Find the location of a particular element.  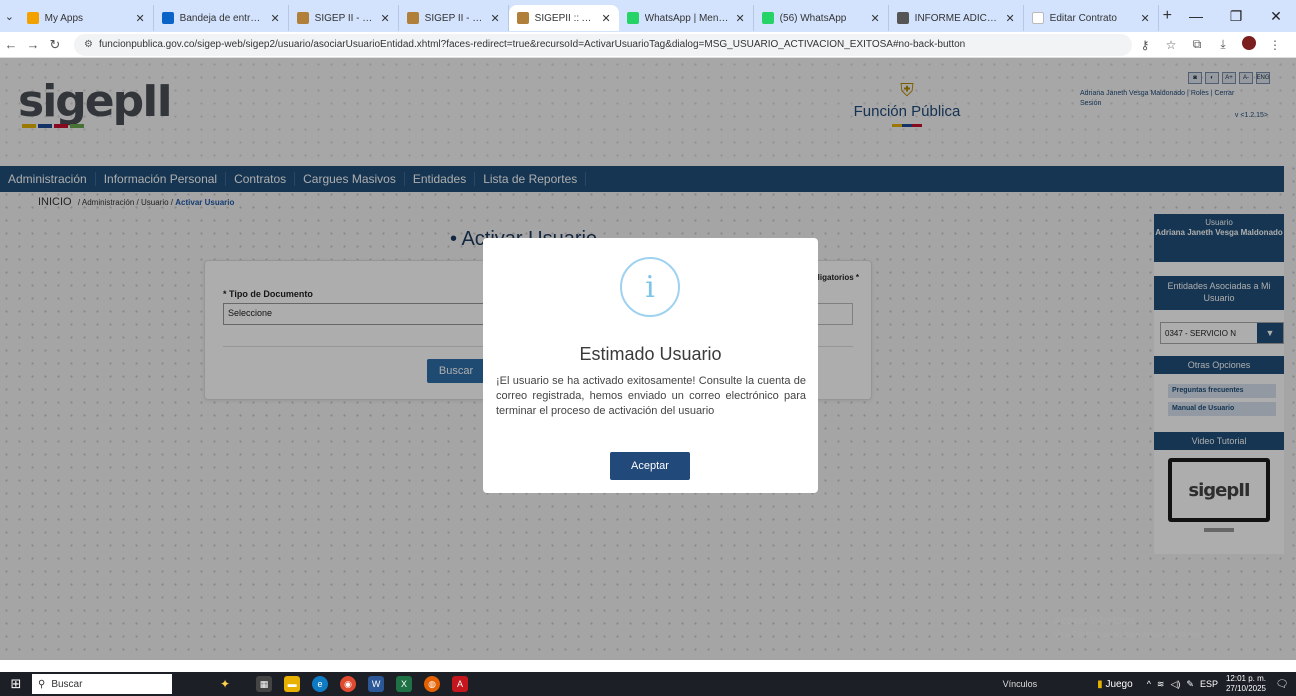

tab-title: Editar Contrato is located at coordinates (1083, 18).